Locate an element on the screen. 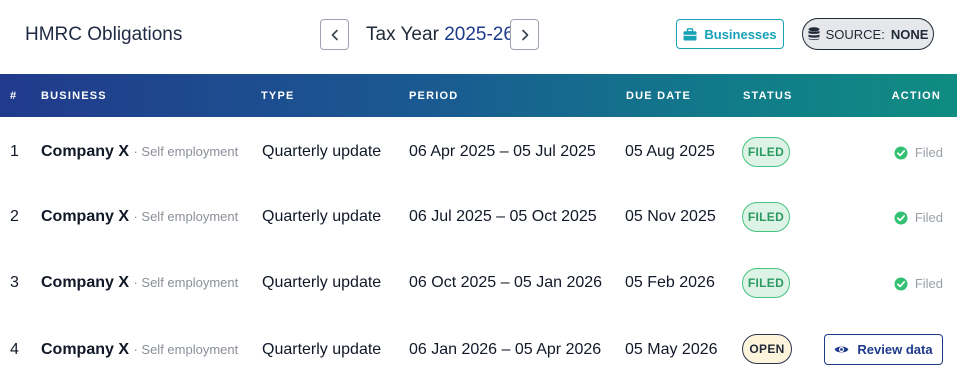  due-date: 05 Feb 2026 is located at coordinates (670, 282).